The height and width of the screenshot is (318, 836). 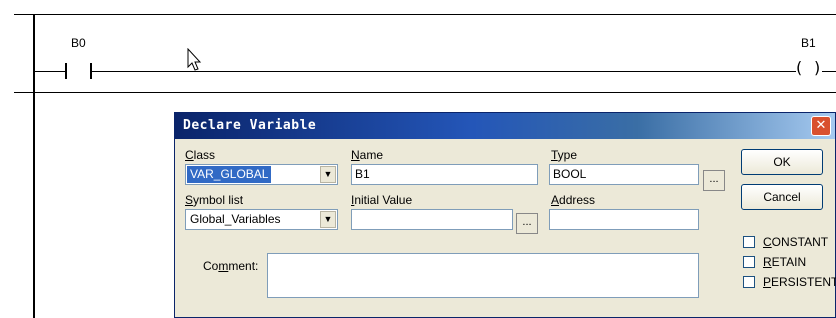 I want to click on retain-label: RETAIN, so click(x=785, y=262).